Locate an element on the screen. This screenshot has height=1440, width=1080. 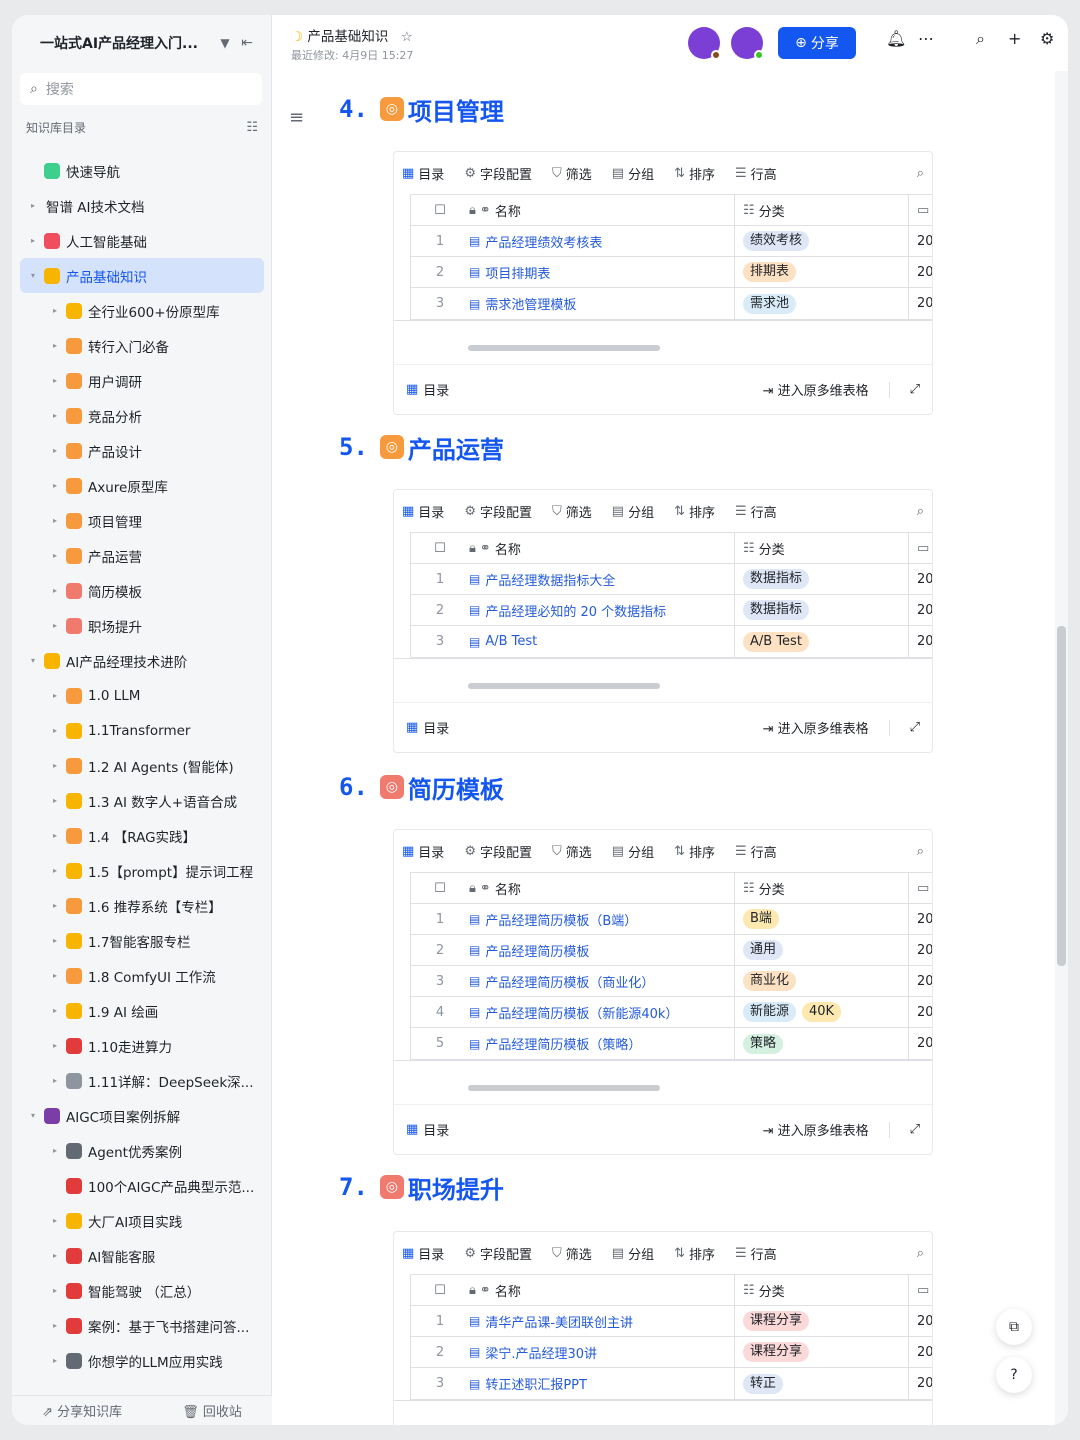
sidebar-item: ▸ 1.6 推荐系统【专栏】 is located at coordinates (142, 905).